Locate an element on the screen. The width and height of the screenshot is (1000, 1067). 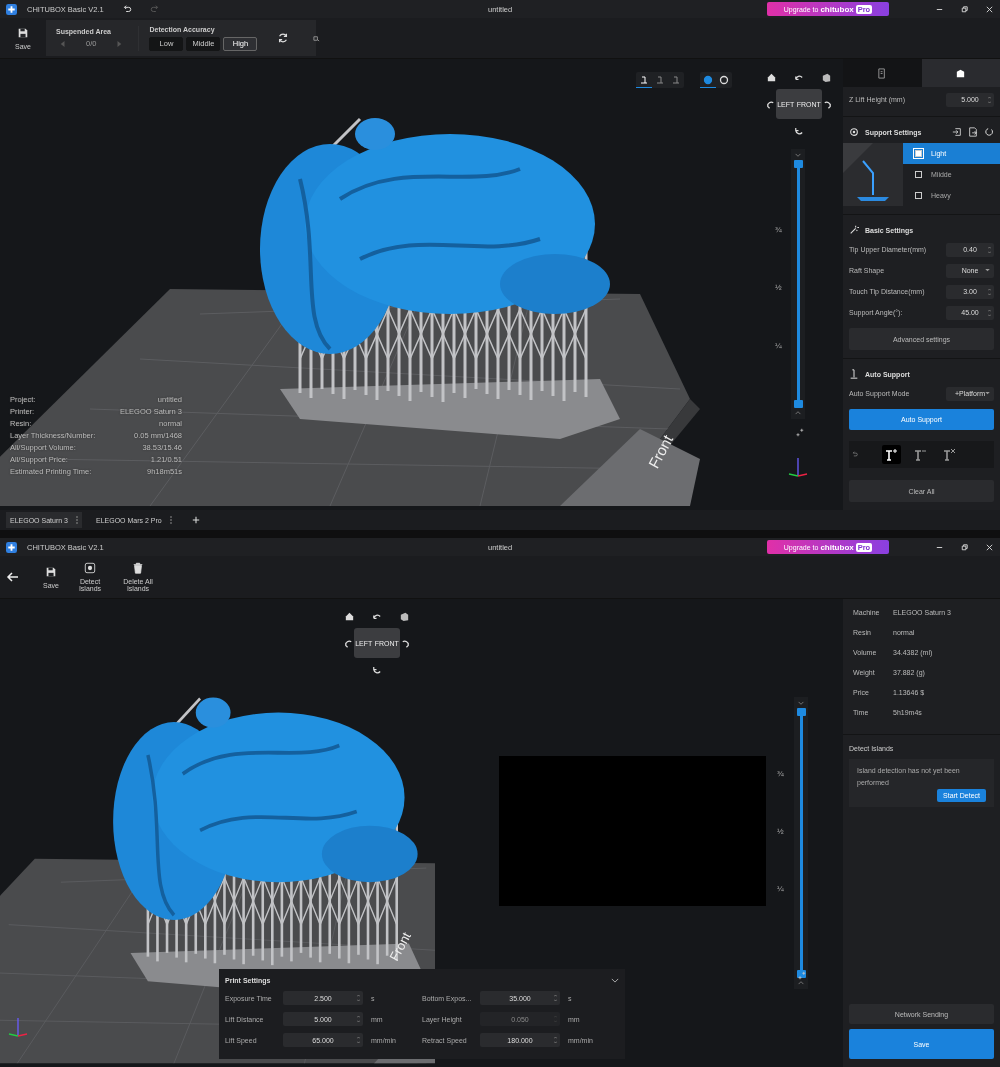
panel-tab is located at coordinates (960, 73).